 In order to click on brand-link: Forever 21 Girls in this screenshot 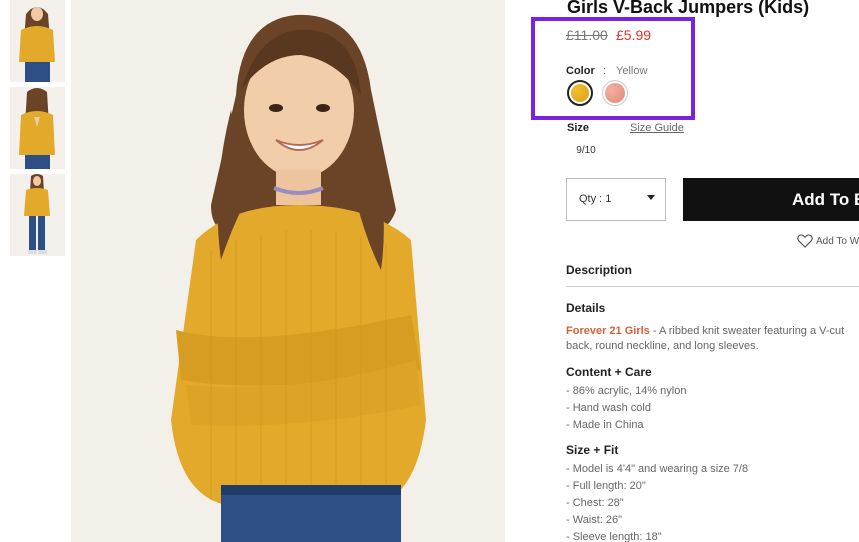, I will do `click(608, 331)`.